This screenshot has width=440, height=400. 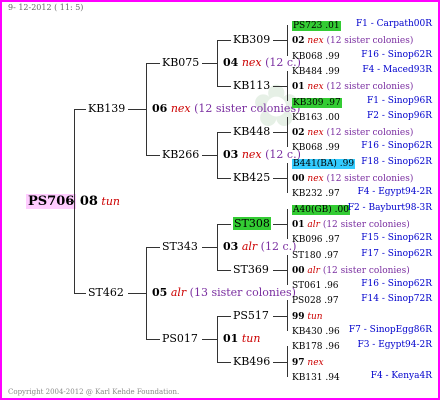 I want to click on gen1-node-st462: ST462, so click(x=106, y=292).